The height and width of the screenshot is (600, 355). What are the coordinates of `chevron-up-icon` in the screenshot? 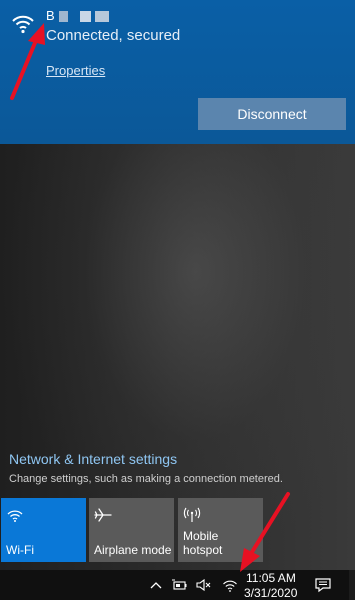 It's located at (156, 585).